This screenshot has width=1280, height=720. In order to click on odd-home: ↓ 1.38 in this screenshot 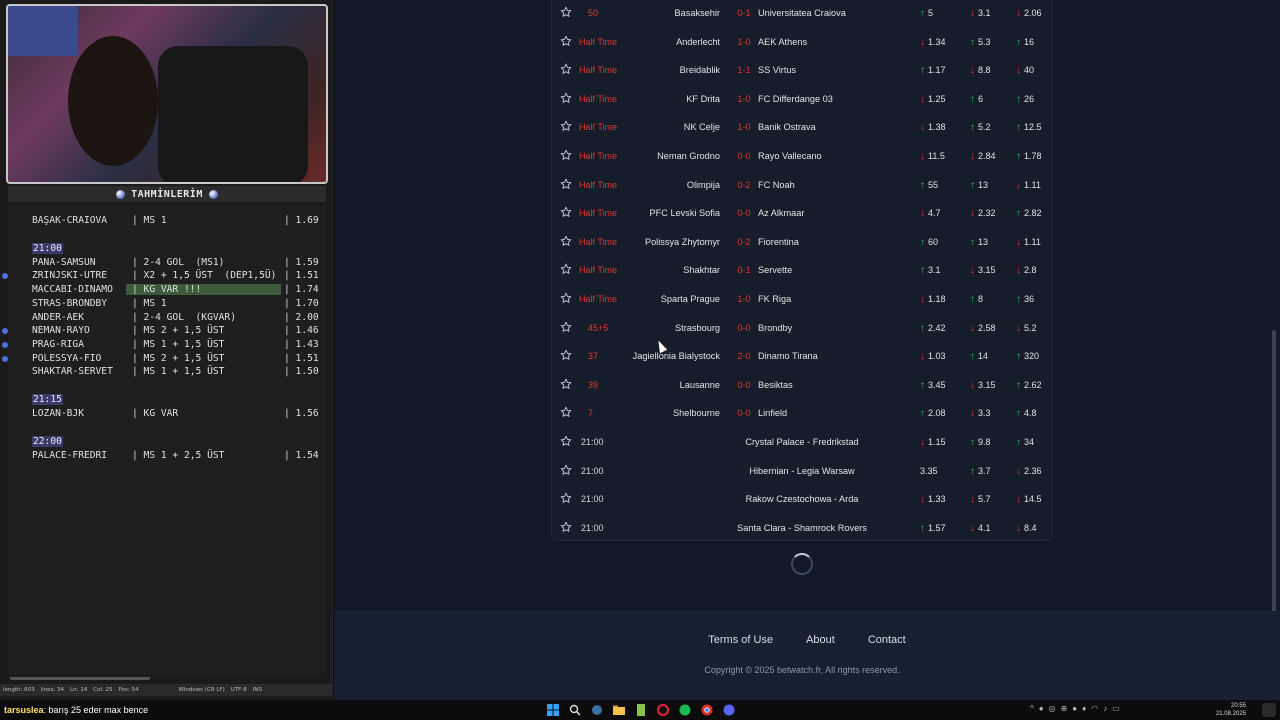, I will do `click(933, 127)`.